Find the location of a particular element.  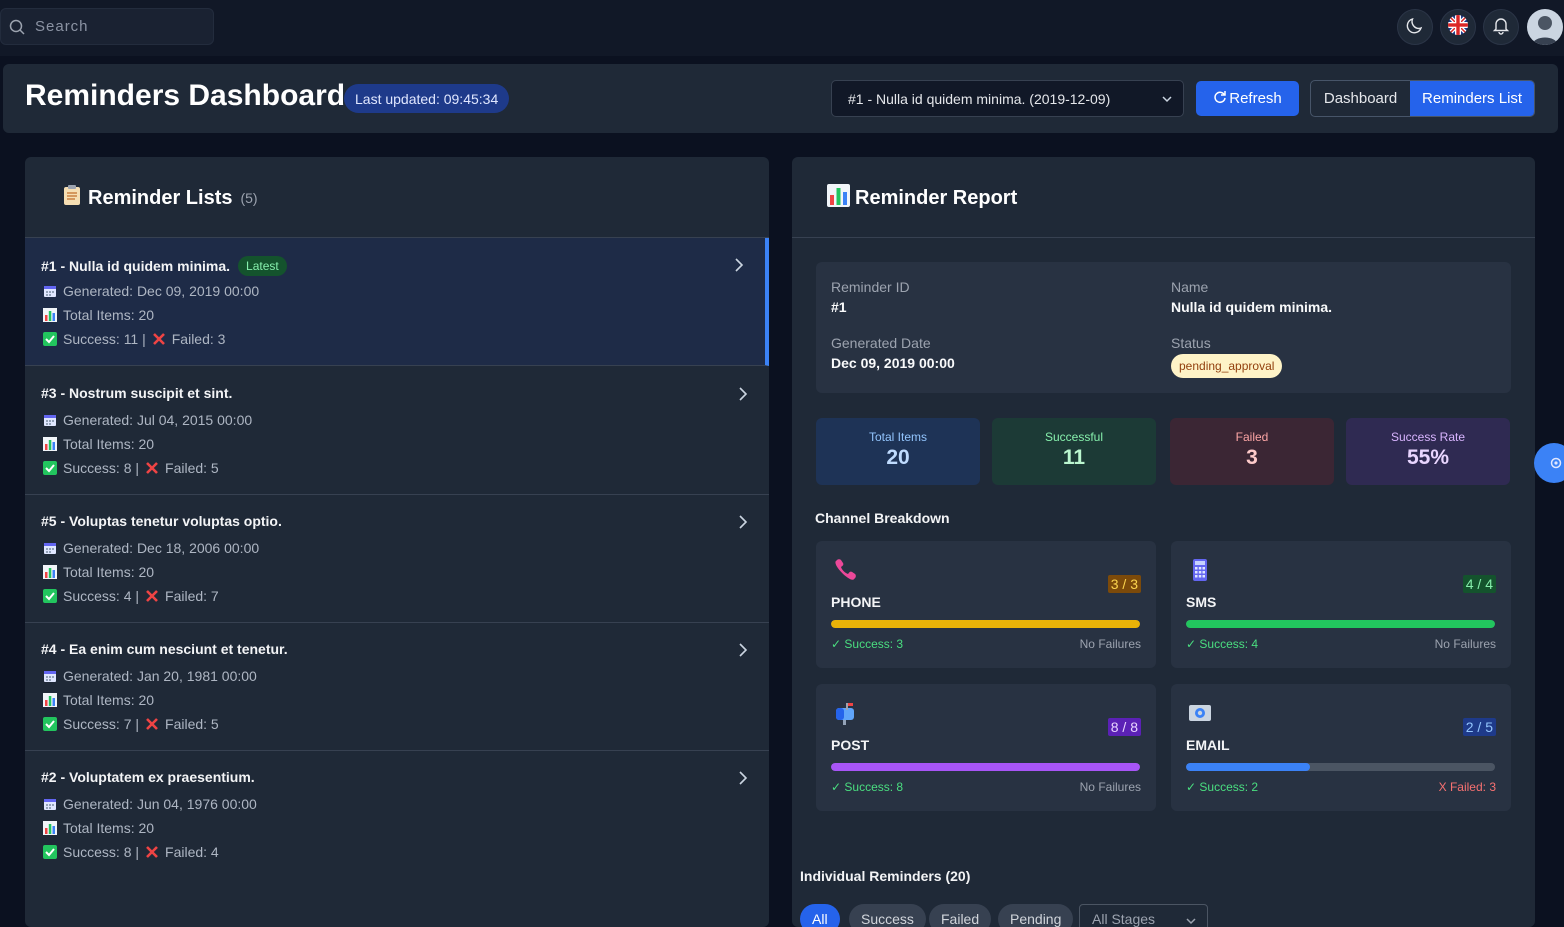

list-item-success: Success: 4 | is located at coordinates (101, 596).